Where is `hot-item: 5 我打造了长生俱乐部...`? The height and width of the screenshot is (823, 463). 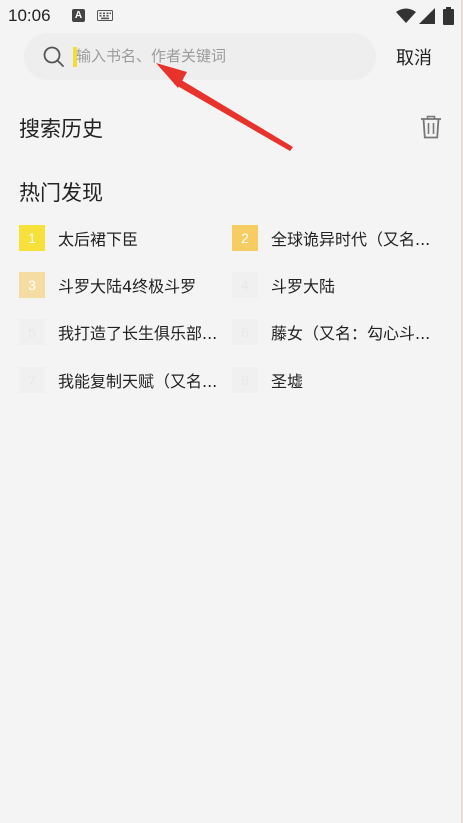 hot-item: 5 我打造了长生俱乐部... is located at coordinates (121, 332).